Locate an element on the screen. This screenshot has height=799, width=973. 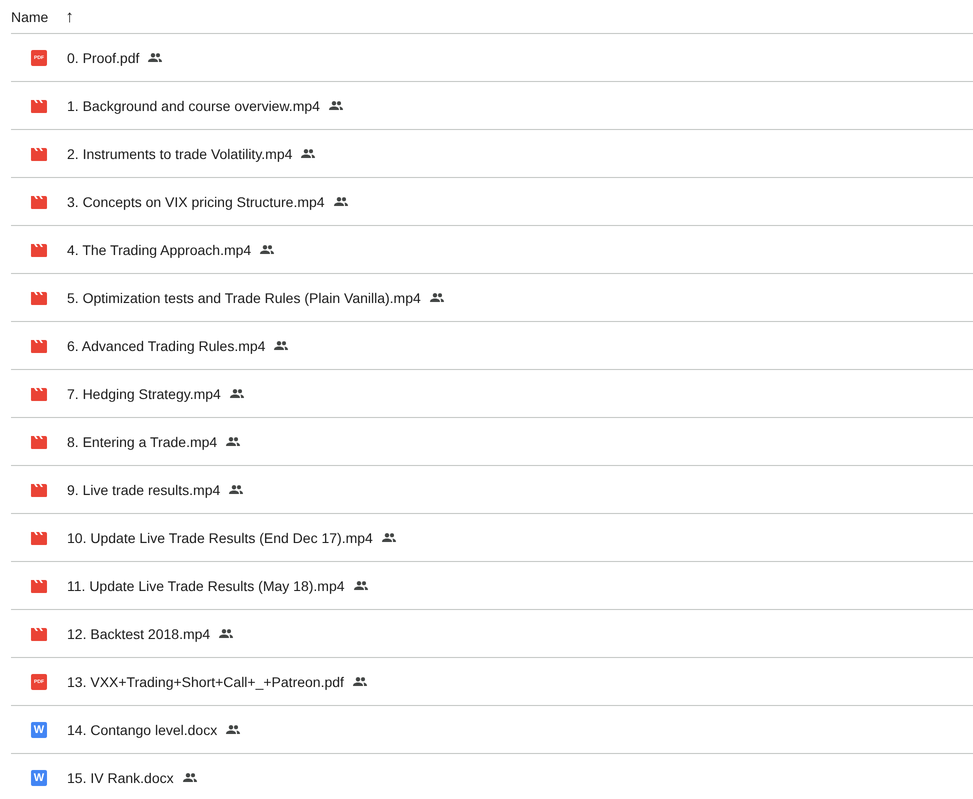
file-name: 1. Background and course overview.mp4 is located at coordinates (193, 106).